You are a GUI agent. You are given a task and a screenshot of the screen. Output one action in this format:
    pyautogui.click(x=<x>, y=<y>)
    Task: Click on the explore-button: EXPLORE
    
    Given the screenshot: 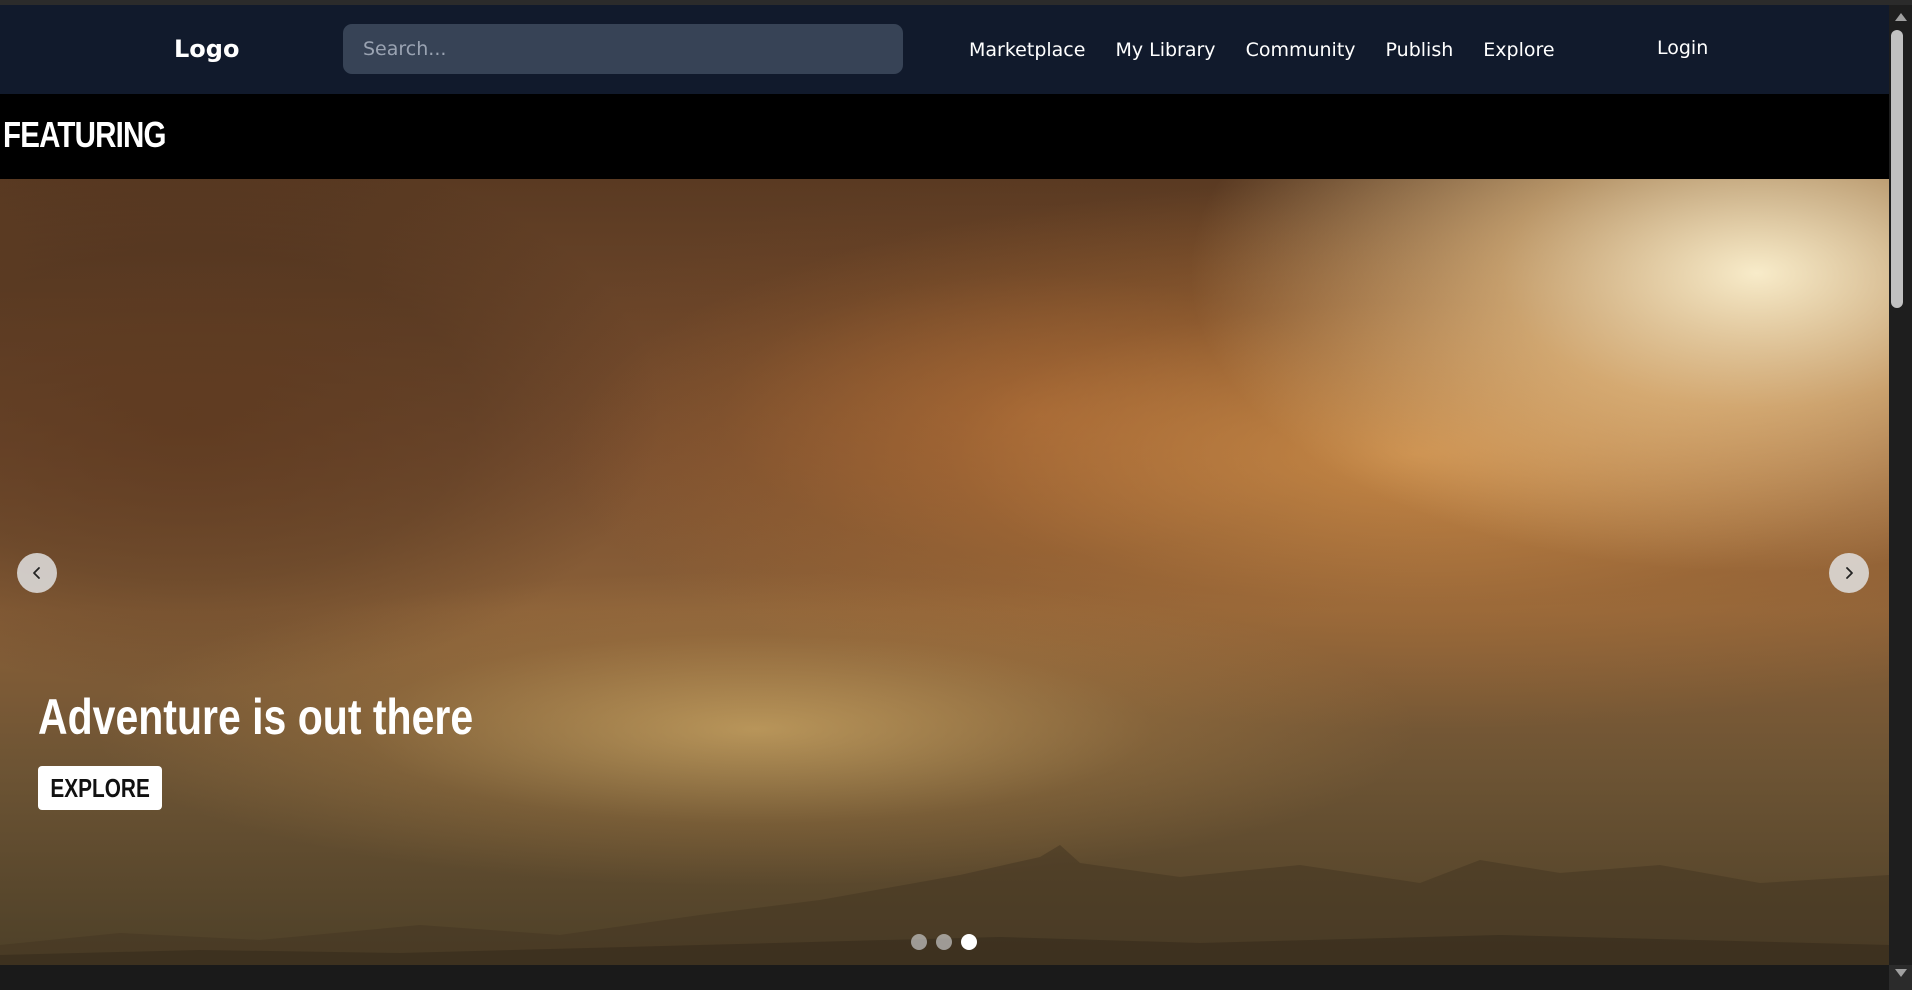 What is the action you would take?
    pyautogui.click(x=100, y=788)
    